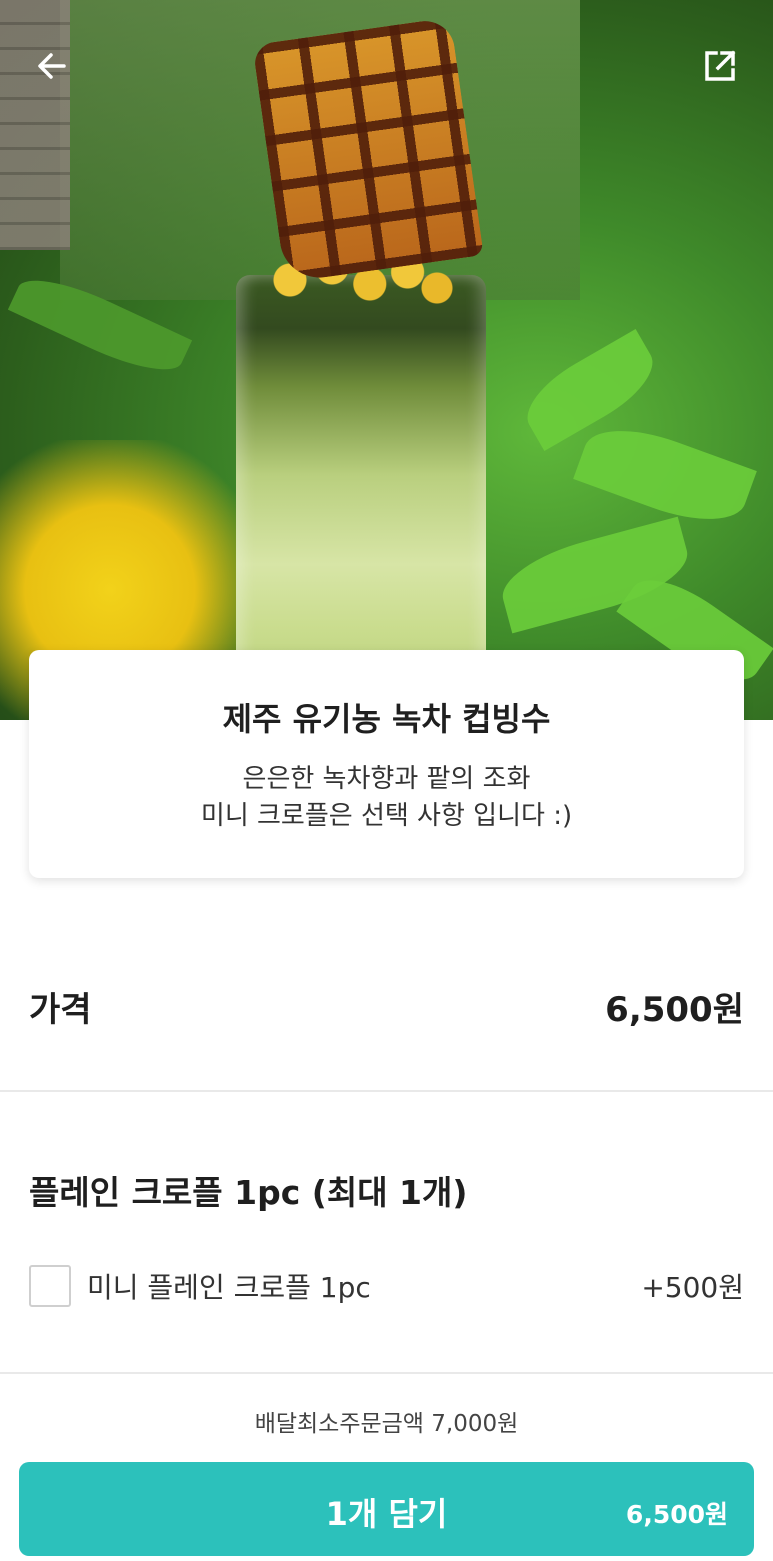  I want to click on price-label: 가격, so click(60, 1010).